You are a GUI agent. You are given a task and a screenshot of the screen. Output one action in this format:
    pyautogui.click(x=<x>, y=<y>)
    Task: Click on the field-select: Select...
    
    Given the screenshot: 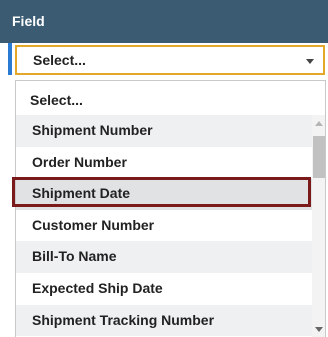 What is the action you would take?
    pyautogui.click(x=170, y=60)
    